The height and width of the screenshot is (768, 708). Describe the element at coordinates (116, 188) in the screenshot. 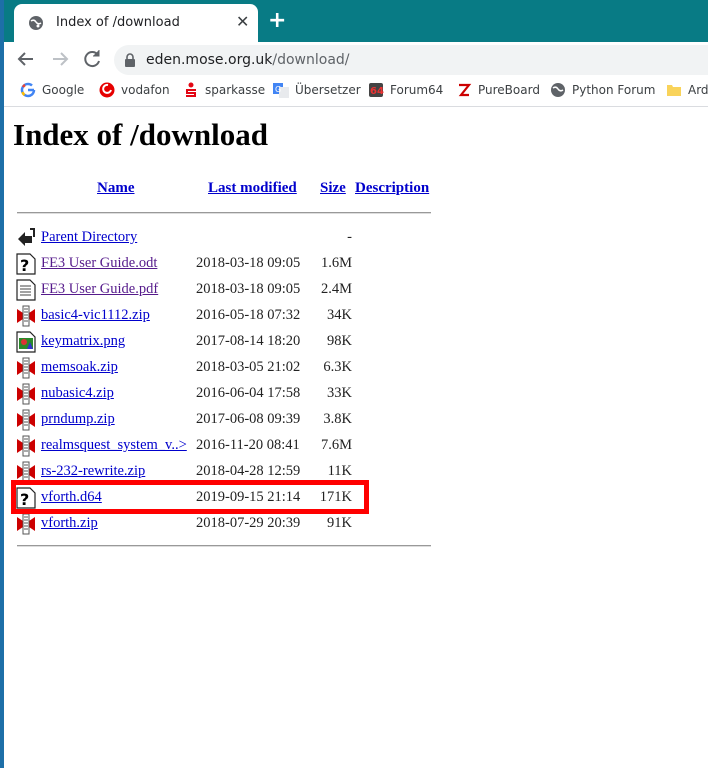

I see `column-header-name: Name` at that location.